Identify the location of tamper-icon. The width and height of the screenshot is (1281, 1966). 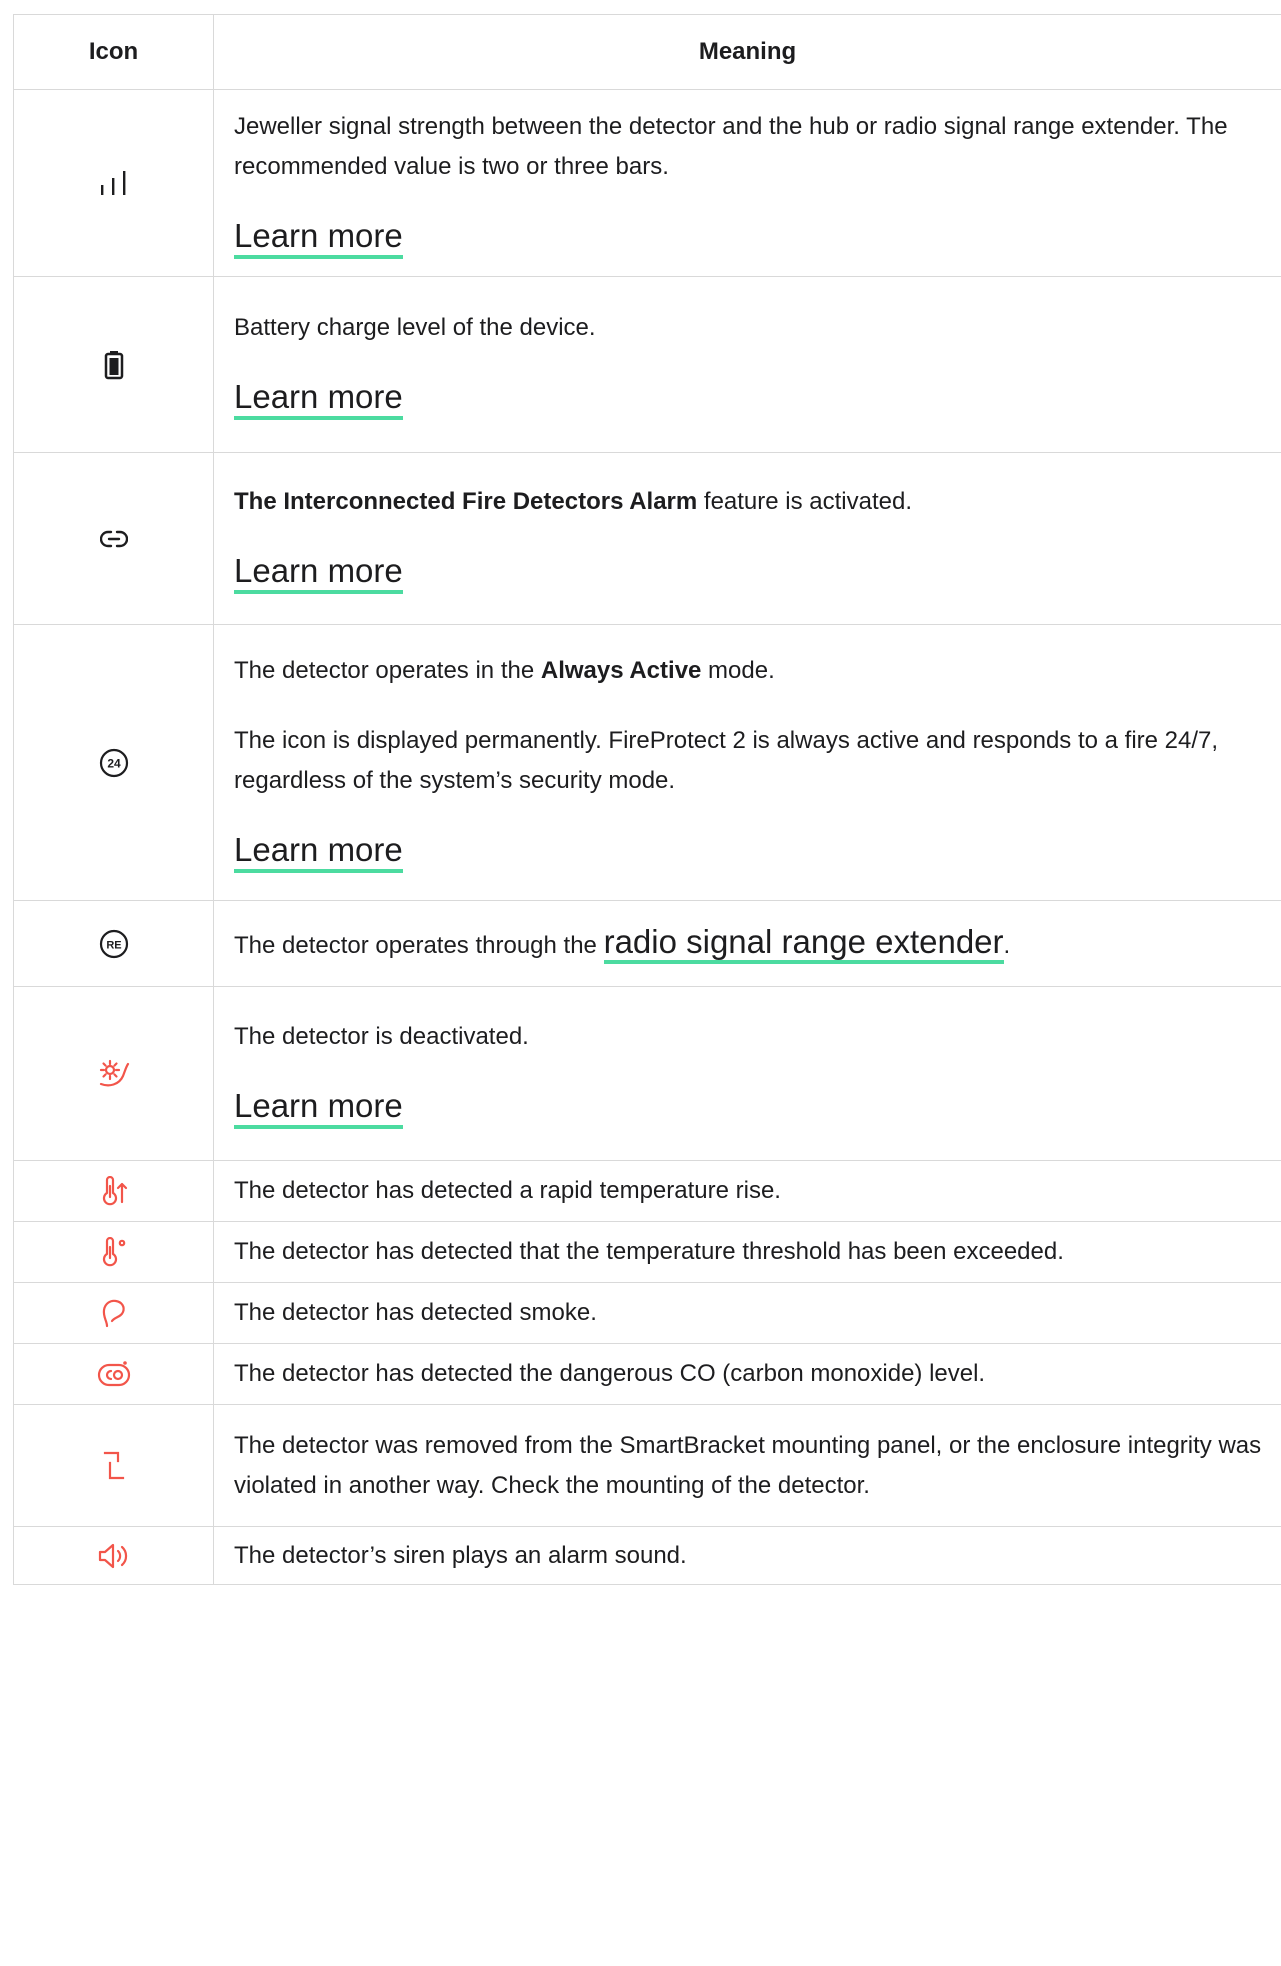
(114, 1466).